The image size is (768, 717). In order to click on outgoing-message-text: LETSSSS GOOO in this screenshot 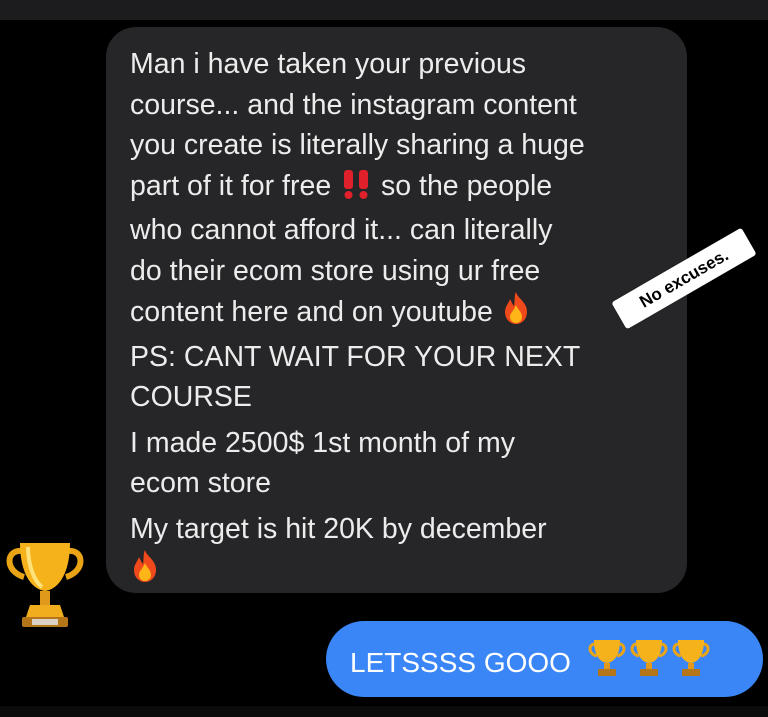, I will do `click(530, 664)`.